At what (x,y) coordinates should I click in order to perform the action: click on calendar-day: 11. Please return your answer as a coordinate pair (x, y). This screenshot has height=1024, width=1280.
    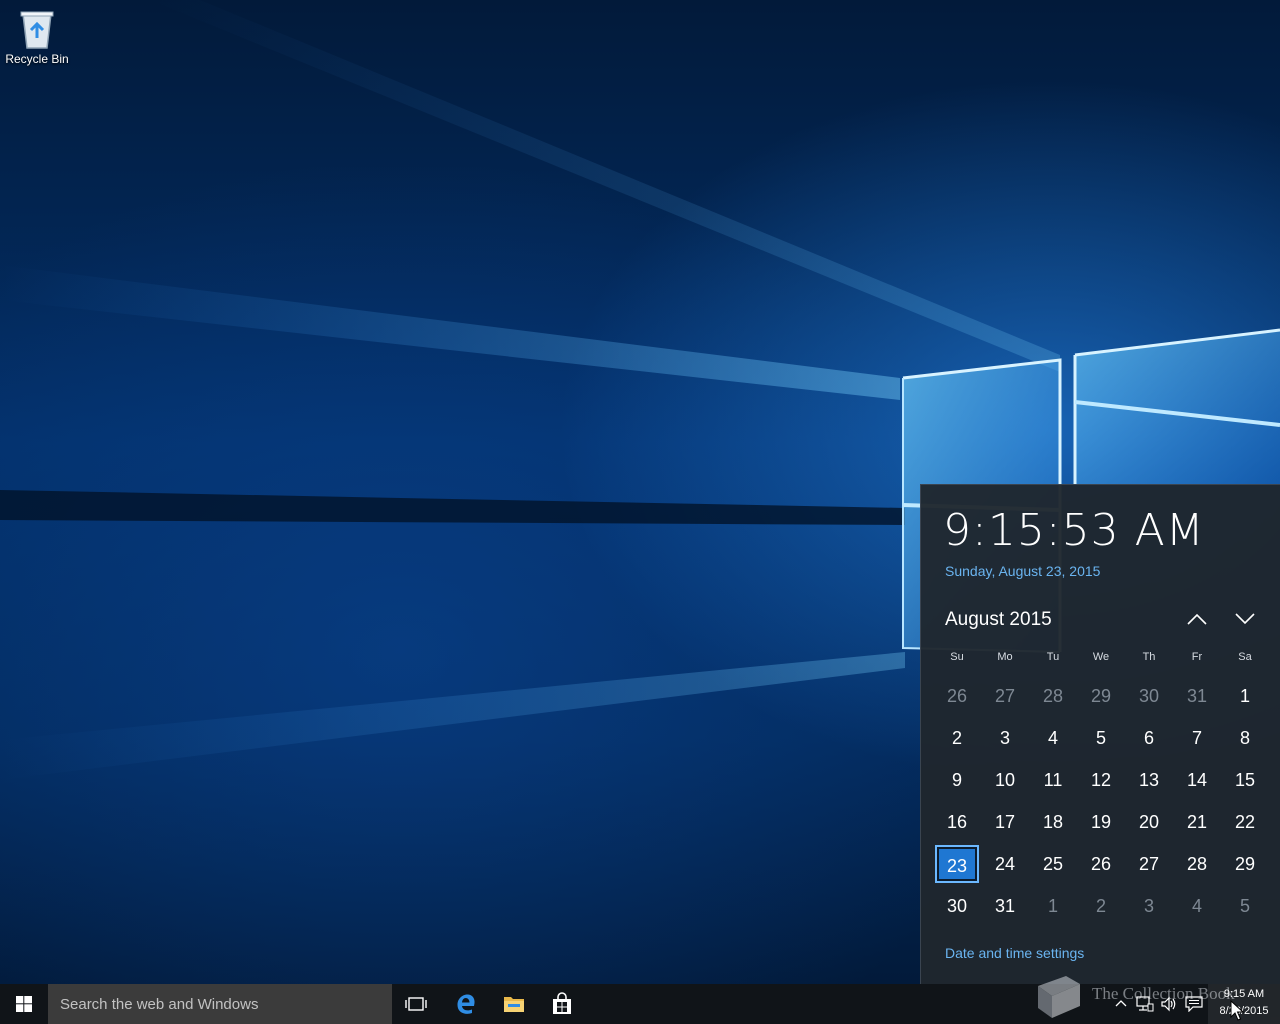
    Looking at the image, I should click on (1053, 780).